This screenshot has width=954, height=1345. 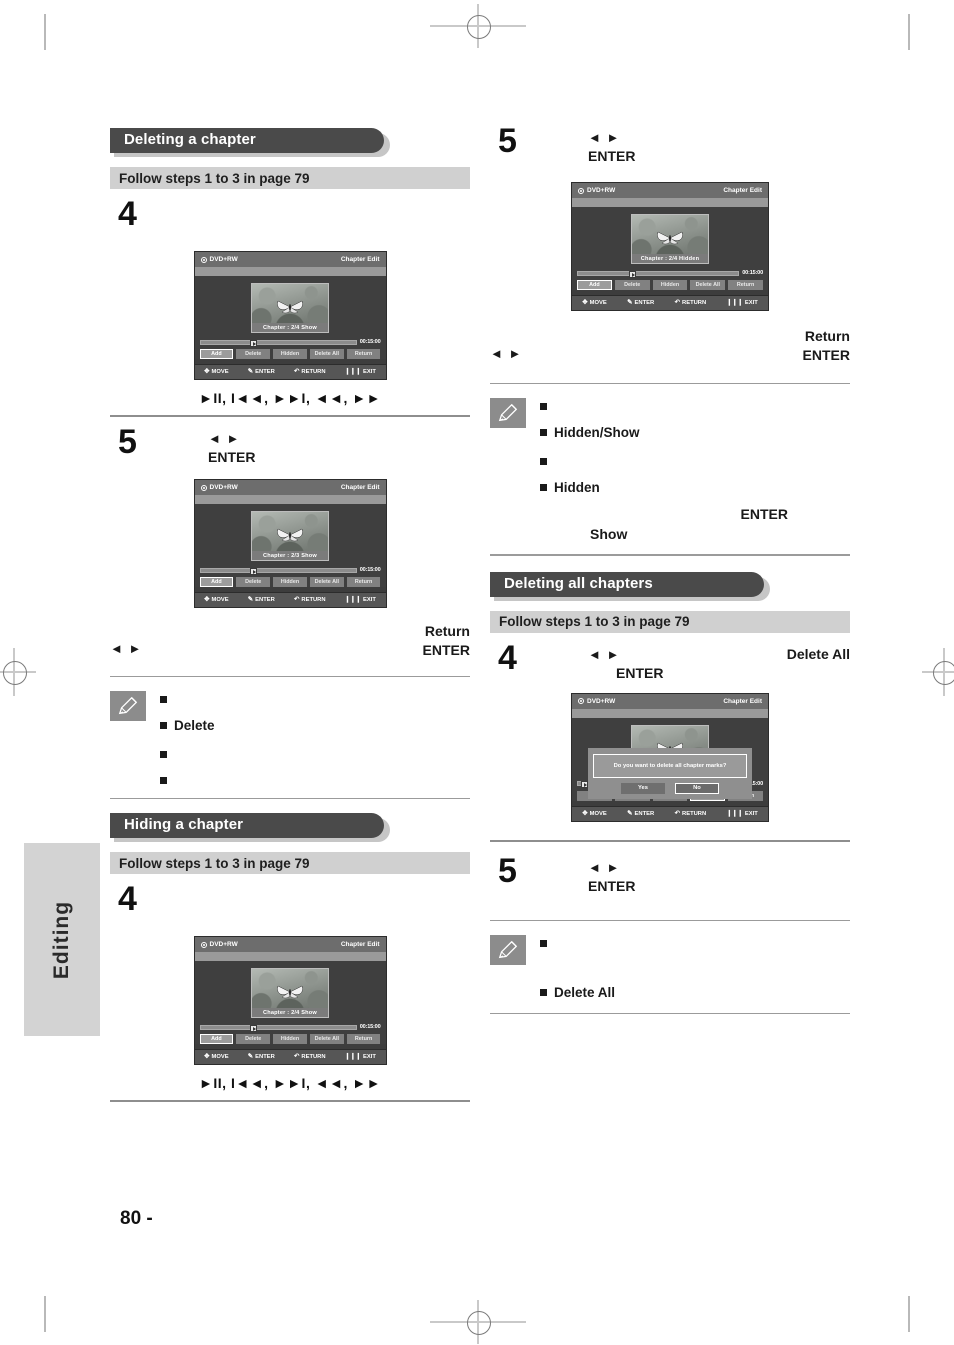 What do you see at coordinates (719, 877) in the screenshot?
I see `step-text: ◄ ► ENTER` at bounding box center [719, 877].